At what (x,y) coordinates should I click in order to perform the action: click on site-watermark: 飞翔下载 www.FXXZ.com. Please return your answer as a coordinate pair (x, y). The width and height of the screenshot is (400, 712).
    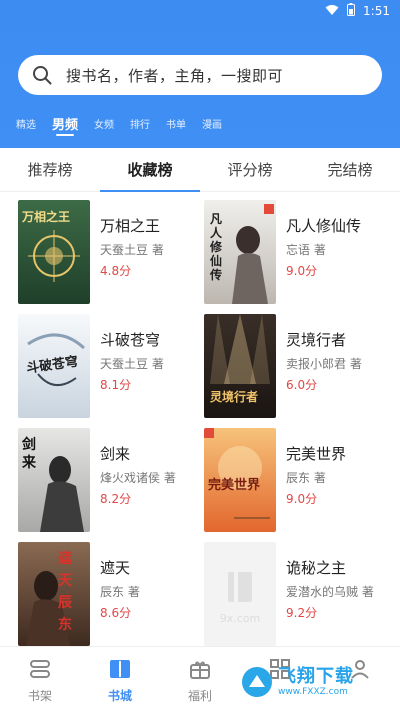
    Looking at the image, I should click on (317, 682).